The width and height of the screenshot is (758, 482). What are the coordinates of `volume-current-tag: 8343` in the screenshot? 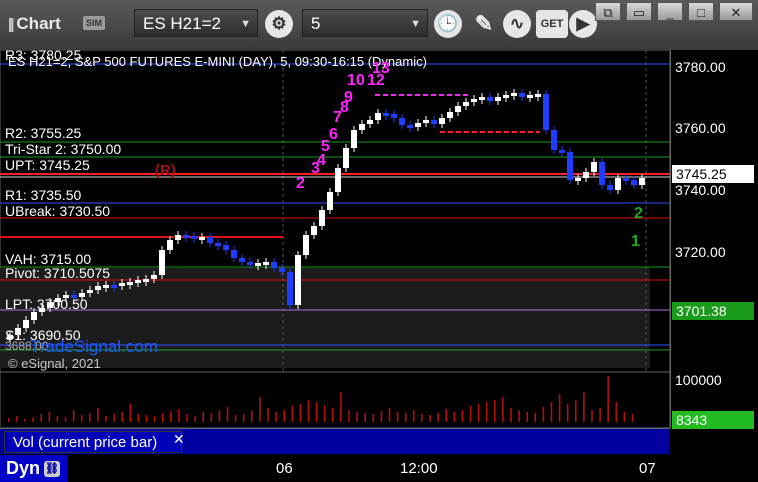 It's located at (713, 420).